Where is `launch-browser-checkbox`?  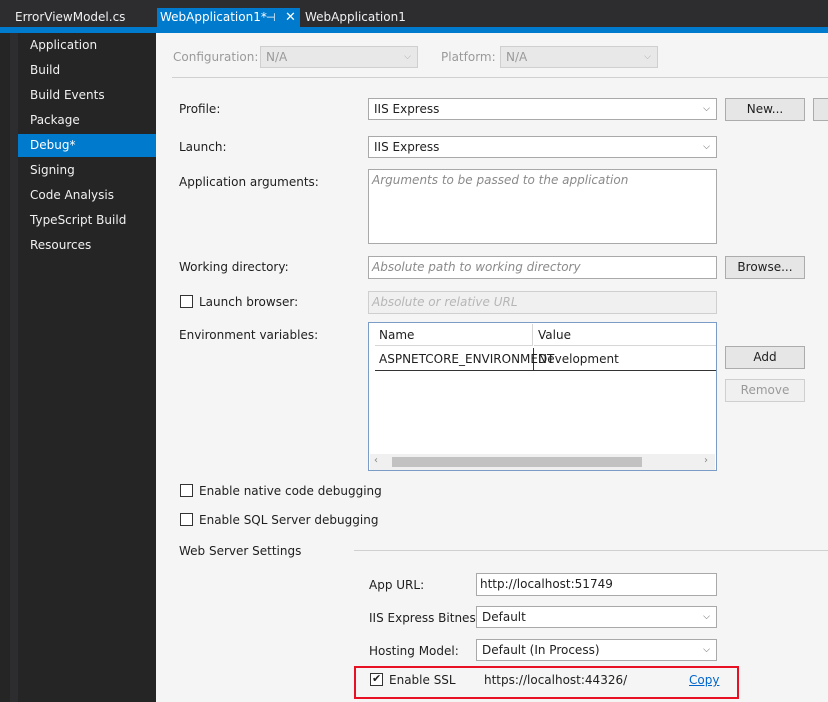 launch-browser-checkbox is located at coordinates (186, 301).